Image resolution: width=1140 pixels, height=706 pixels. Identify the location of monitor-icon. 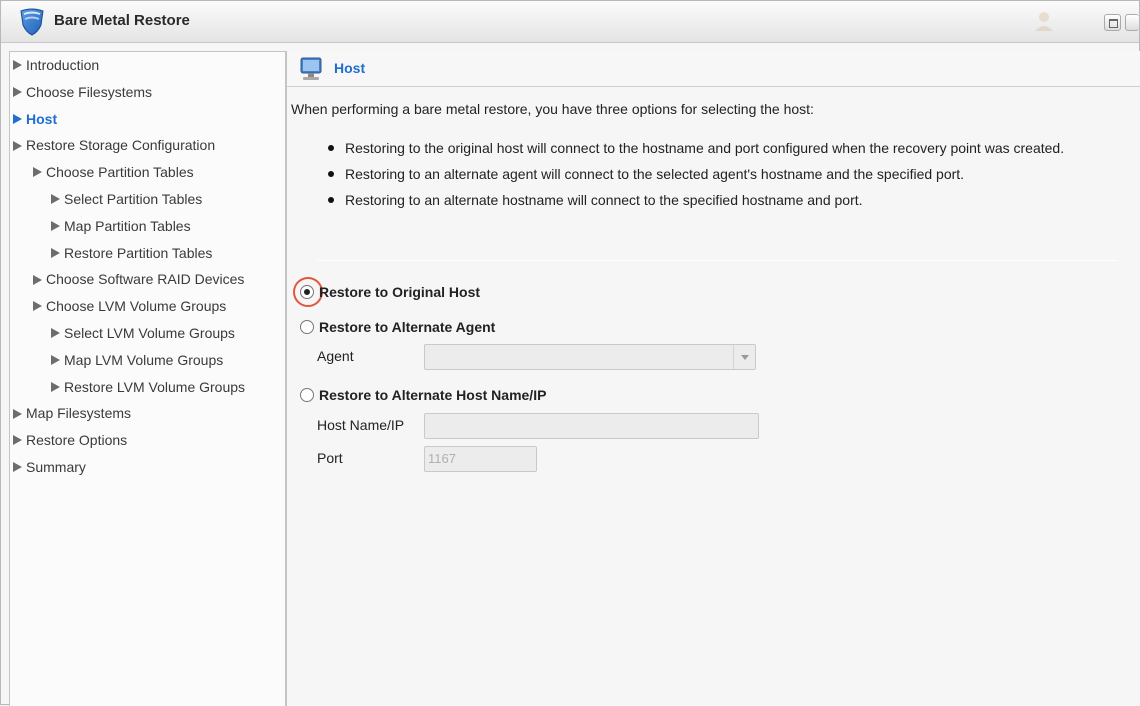
(311, 68).